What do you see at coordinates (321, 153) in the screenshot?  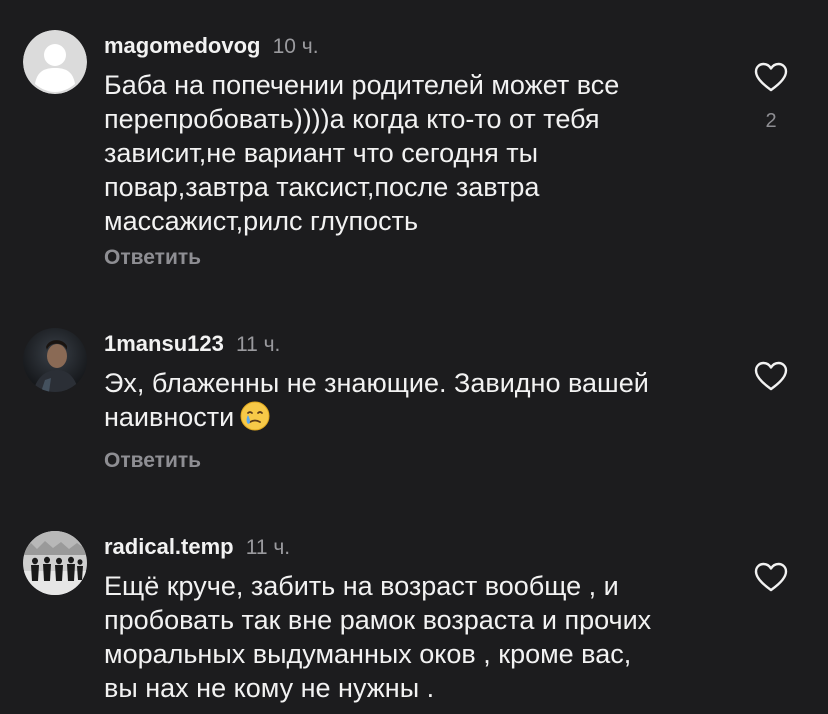 I see `comment-line: зависит,не вариант что сегодня ты` at bounding box center [321, 153].